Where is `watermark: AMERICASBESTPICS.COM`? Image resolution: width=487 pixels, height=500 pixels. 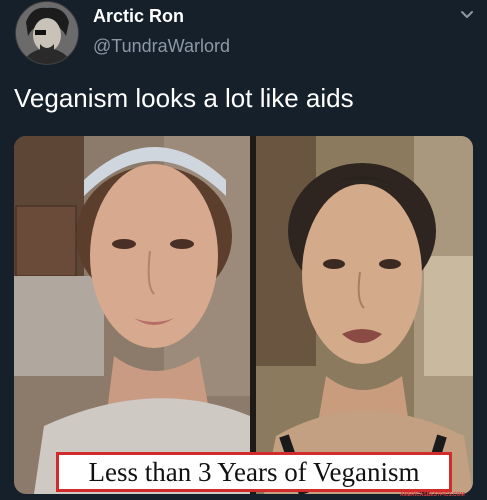 watermark: AMERICASBESTPICS.COM is located at coordinates (432, 495).